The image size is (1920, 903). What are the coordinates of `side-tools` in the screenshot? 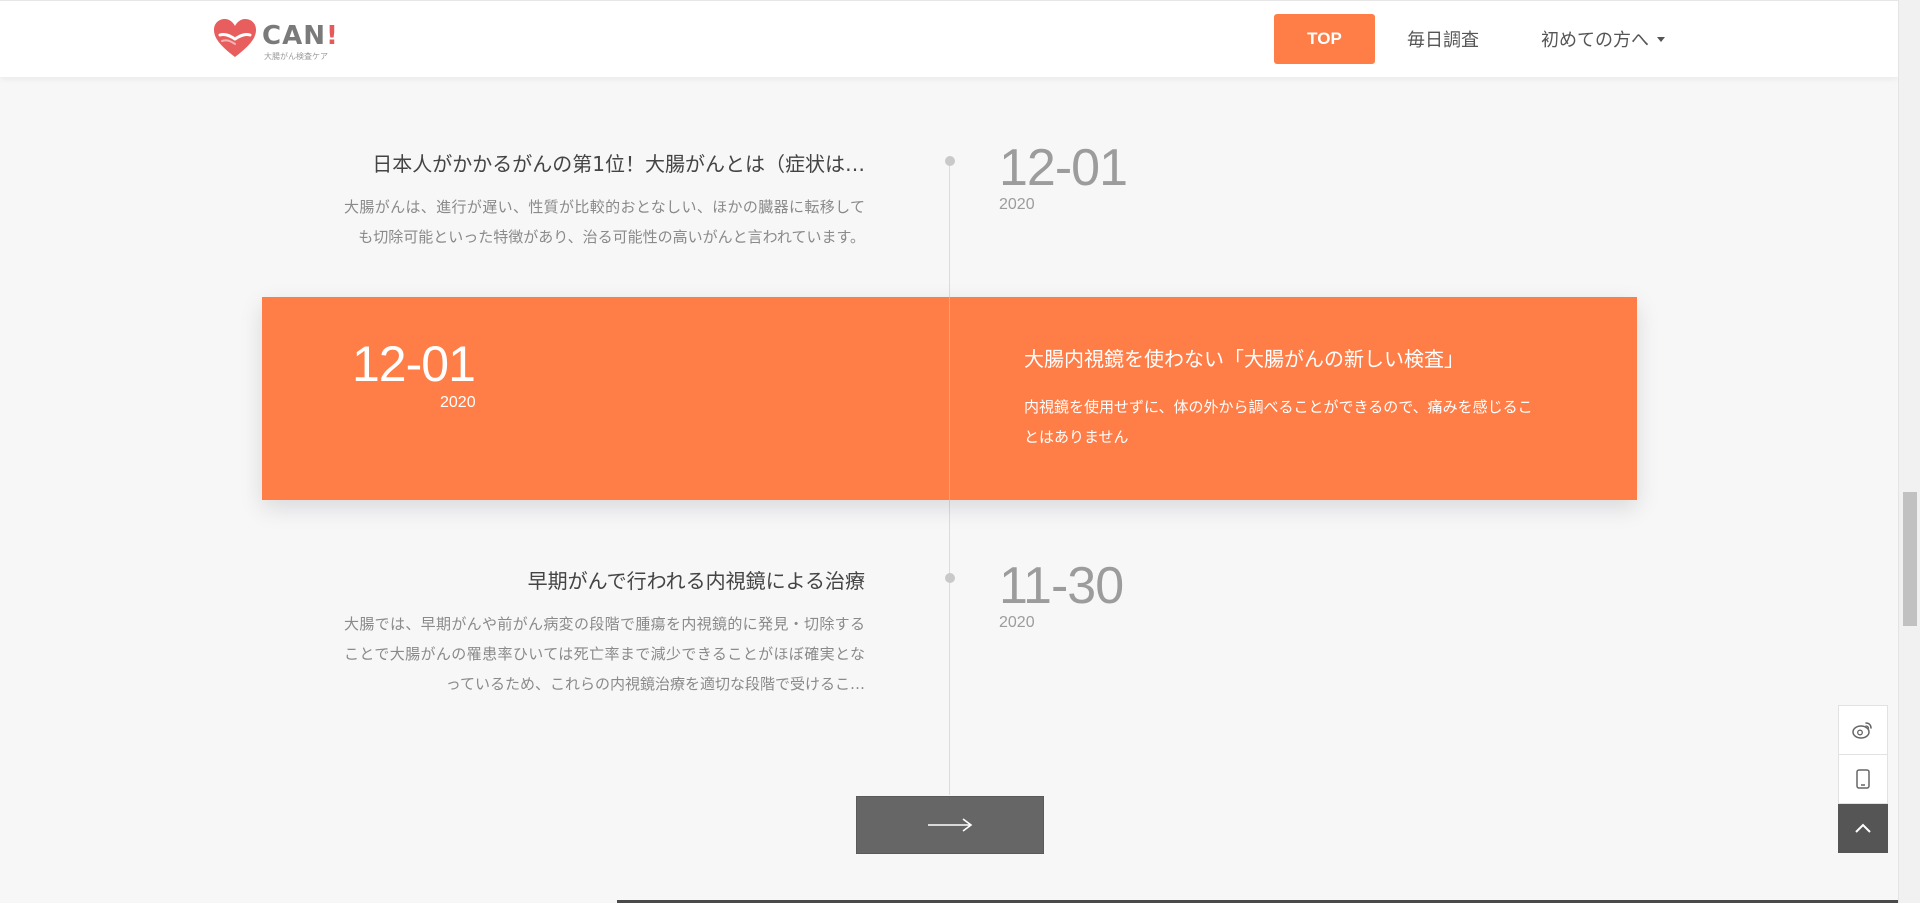 It's located at (1863, 779).